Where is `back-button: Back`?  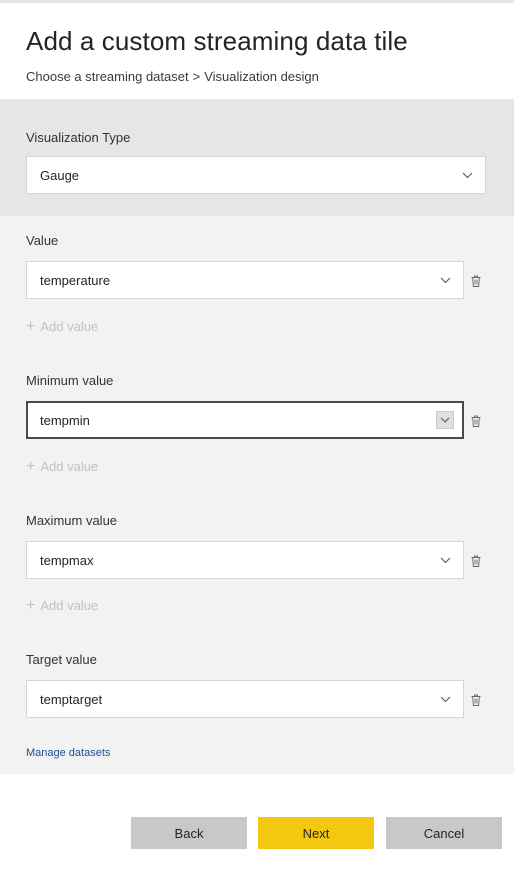 back-button: Back is located at coordinates (189, 833).